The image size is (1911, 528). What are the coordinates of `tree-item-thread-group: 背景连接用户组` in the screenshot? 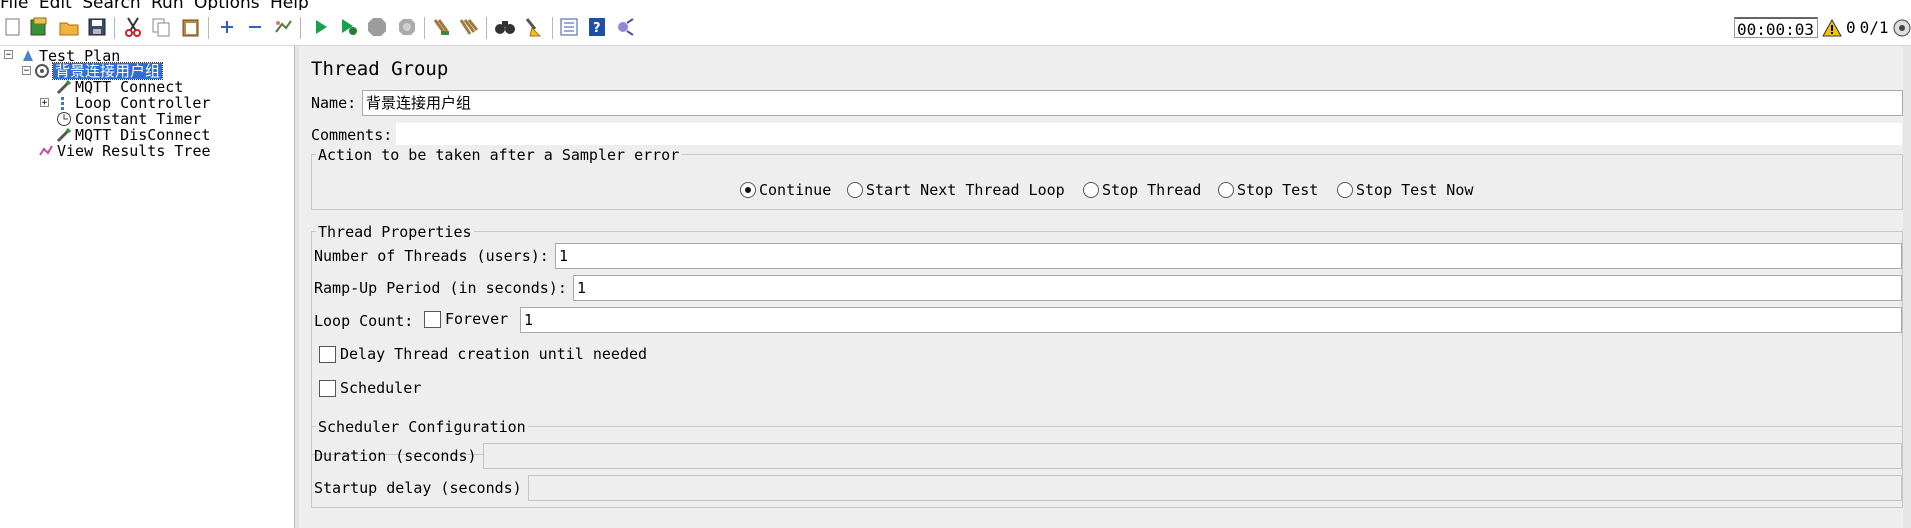 It's located at (99, 71).